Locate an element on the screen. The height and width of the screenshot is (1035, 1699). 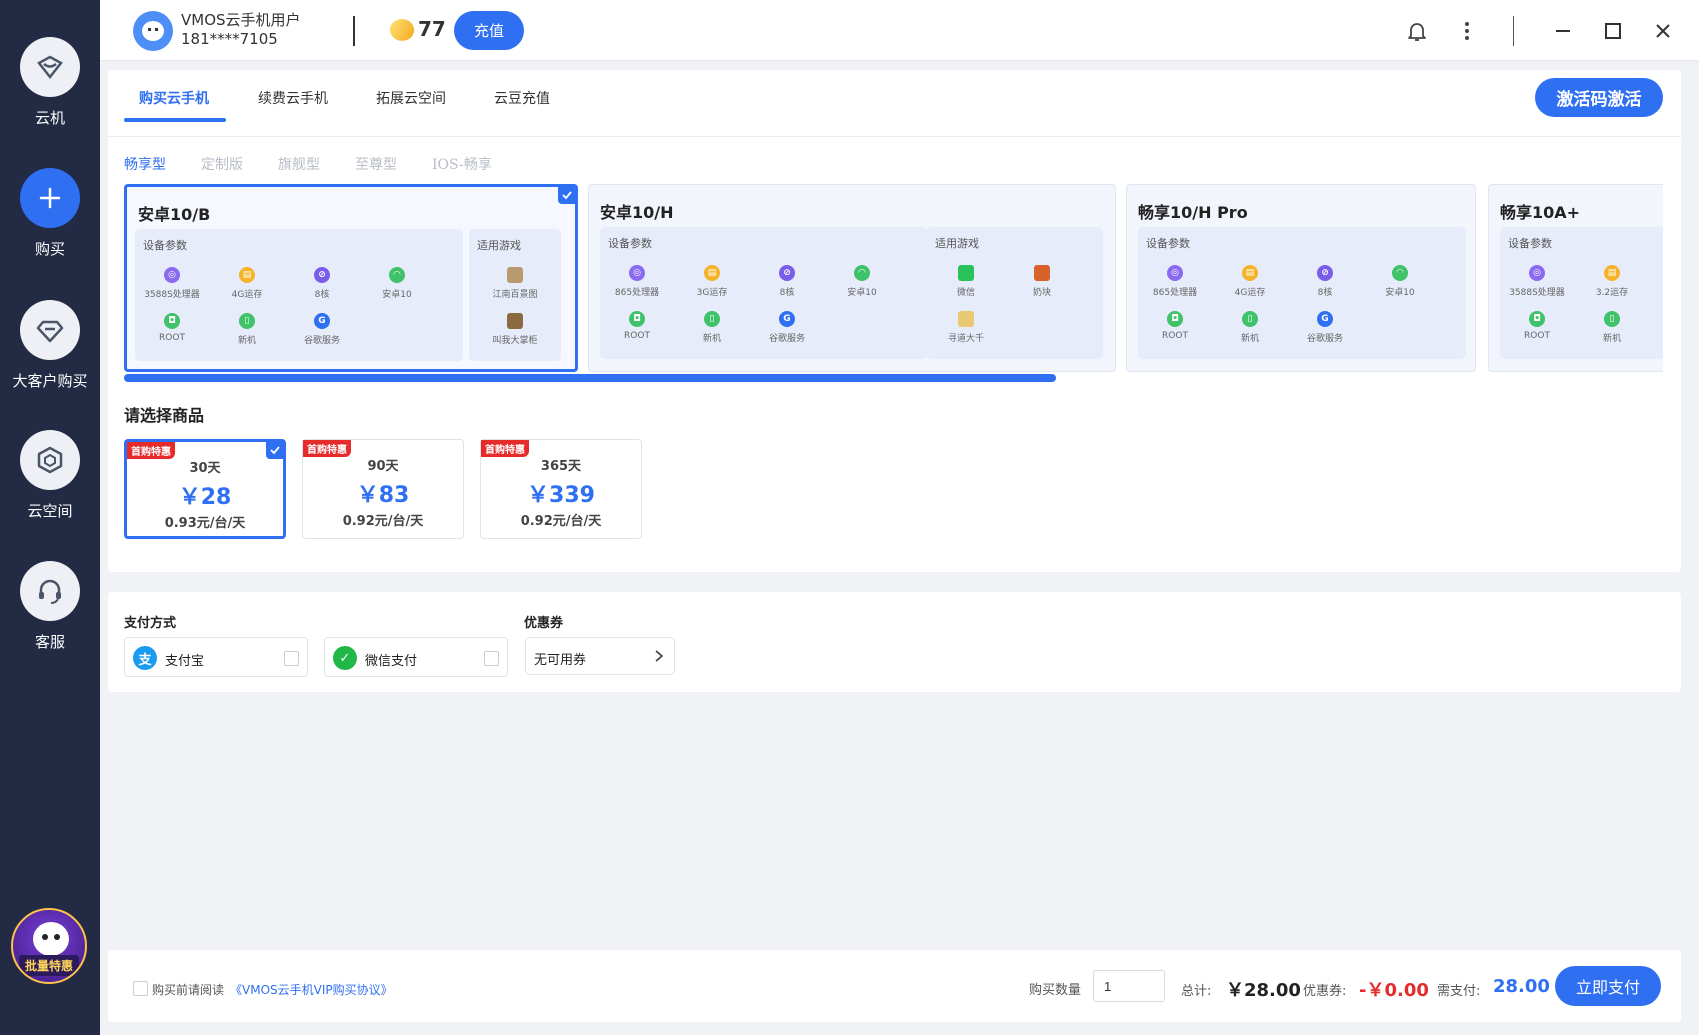
close-icon is located at coordinates (1663, 31).